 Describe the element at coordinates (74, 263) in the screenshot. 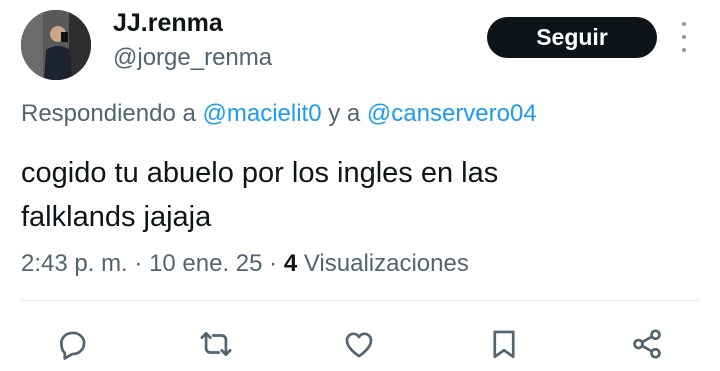

I see `tweet-time: 2:43 p. m.` at that location.